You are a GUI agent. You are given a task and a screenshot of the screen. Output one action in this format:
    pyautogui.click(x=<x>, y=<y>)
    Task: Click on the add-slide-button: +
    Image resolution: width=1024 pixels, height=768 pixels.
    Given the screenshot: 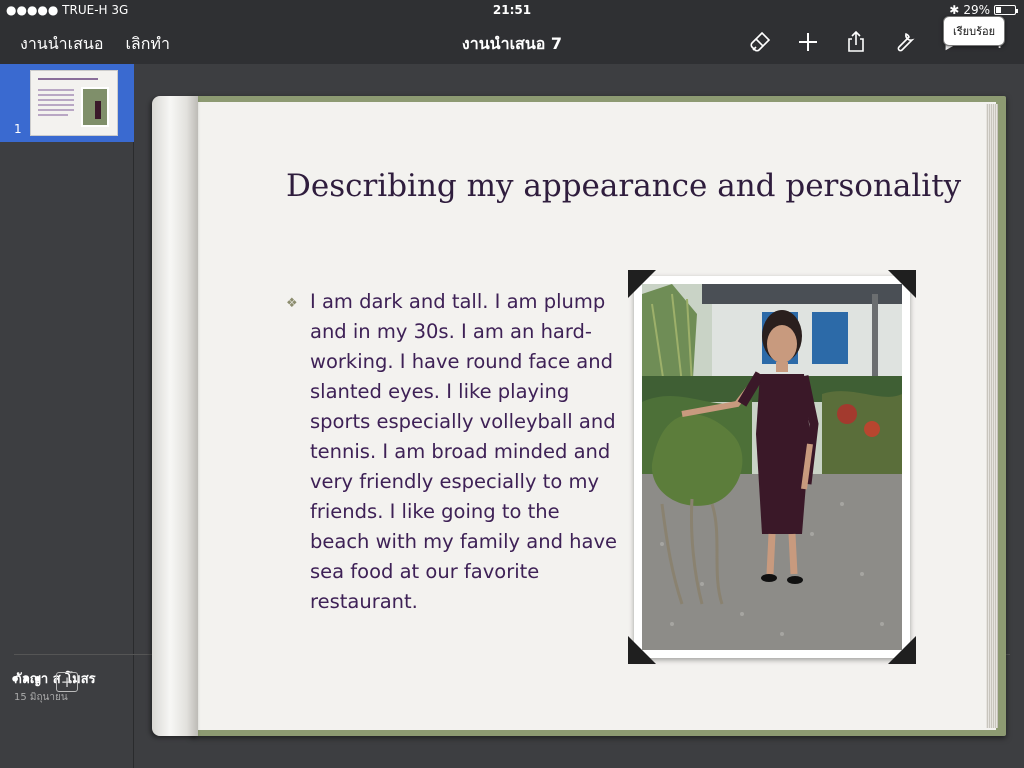 What is the action you would take?
    pyautogui.click(x=67, y=682)
    